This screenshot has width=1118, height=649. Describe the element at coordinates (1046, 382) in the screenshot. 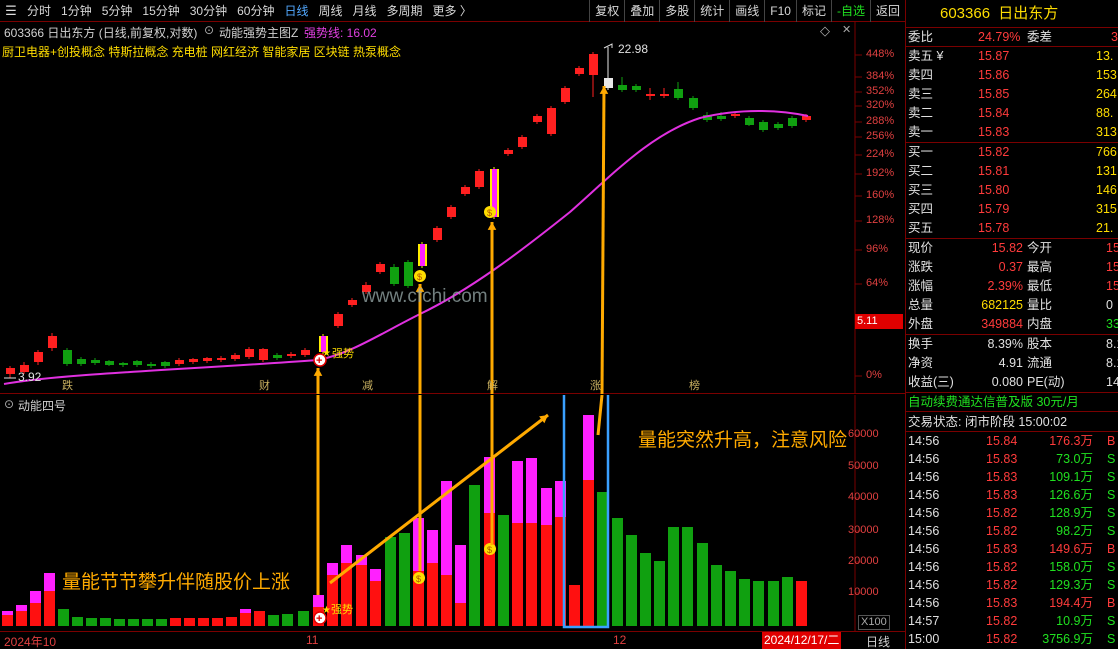

I see `fund-label2: PE(动)` at that location.